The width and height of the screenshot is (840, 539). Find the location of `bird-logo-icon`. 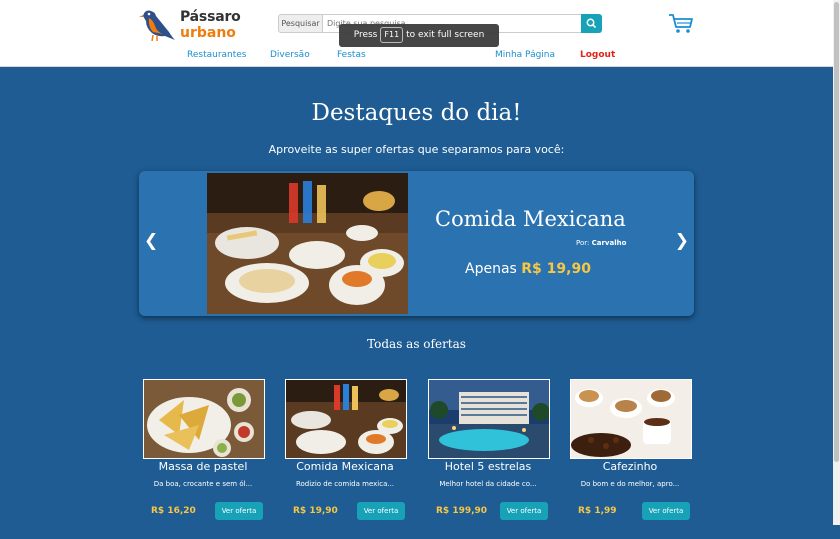

bird-logo-icon is located at coordinates (157, 26).